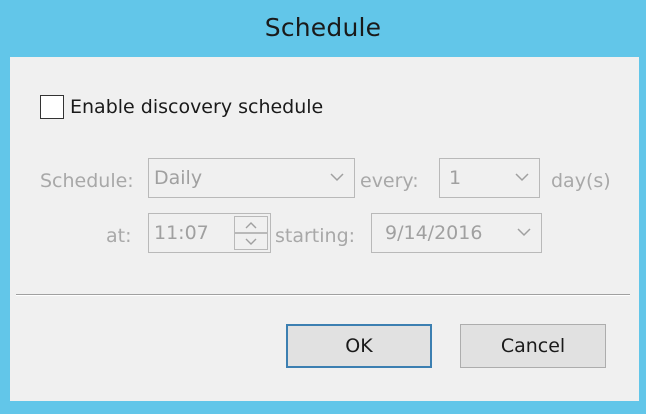 This screenshot has height=414, width=646. Describe the element at coordinates (533, 346) in the screenshot. I see `cancel-button: Cancel` at that location.